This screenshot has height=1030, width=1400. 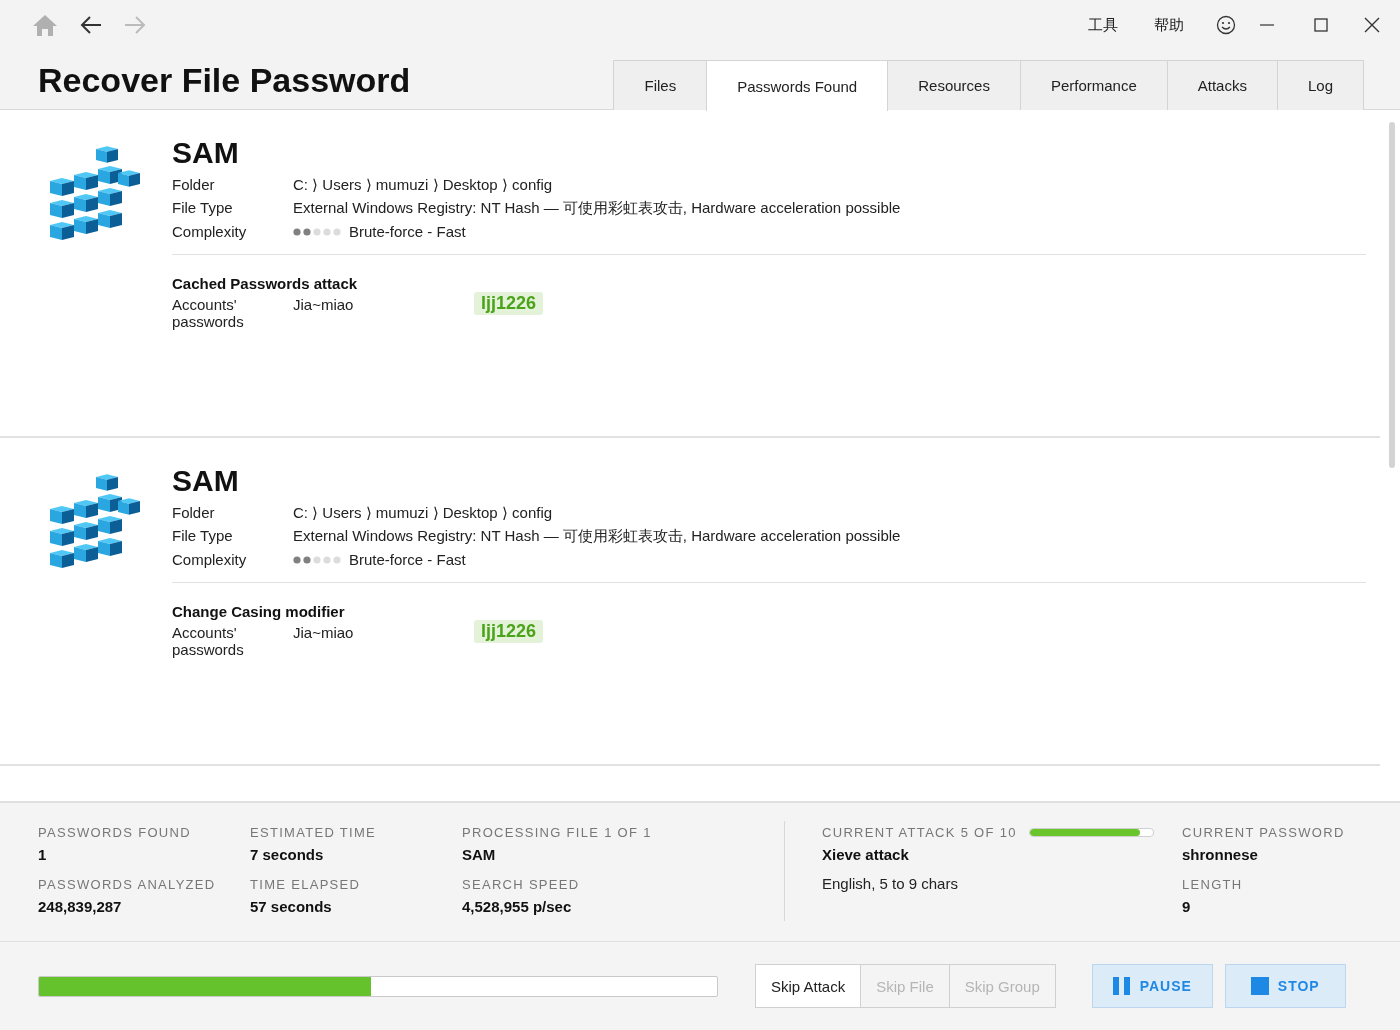 What do you see at coordinates (287, 854) in the screenshot?
I see `stat-value: 7 seconds` at bounding box center [287, 854].